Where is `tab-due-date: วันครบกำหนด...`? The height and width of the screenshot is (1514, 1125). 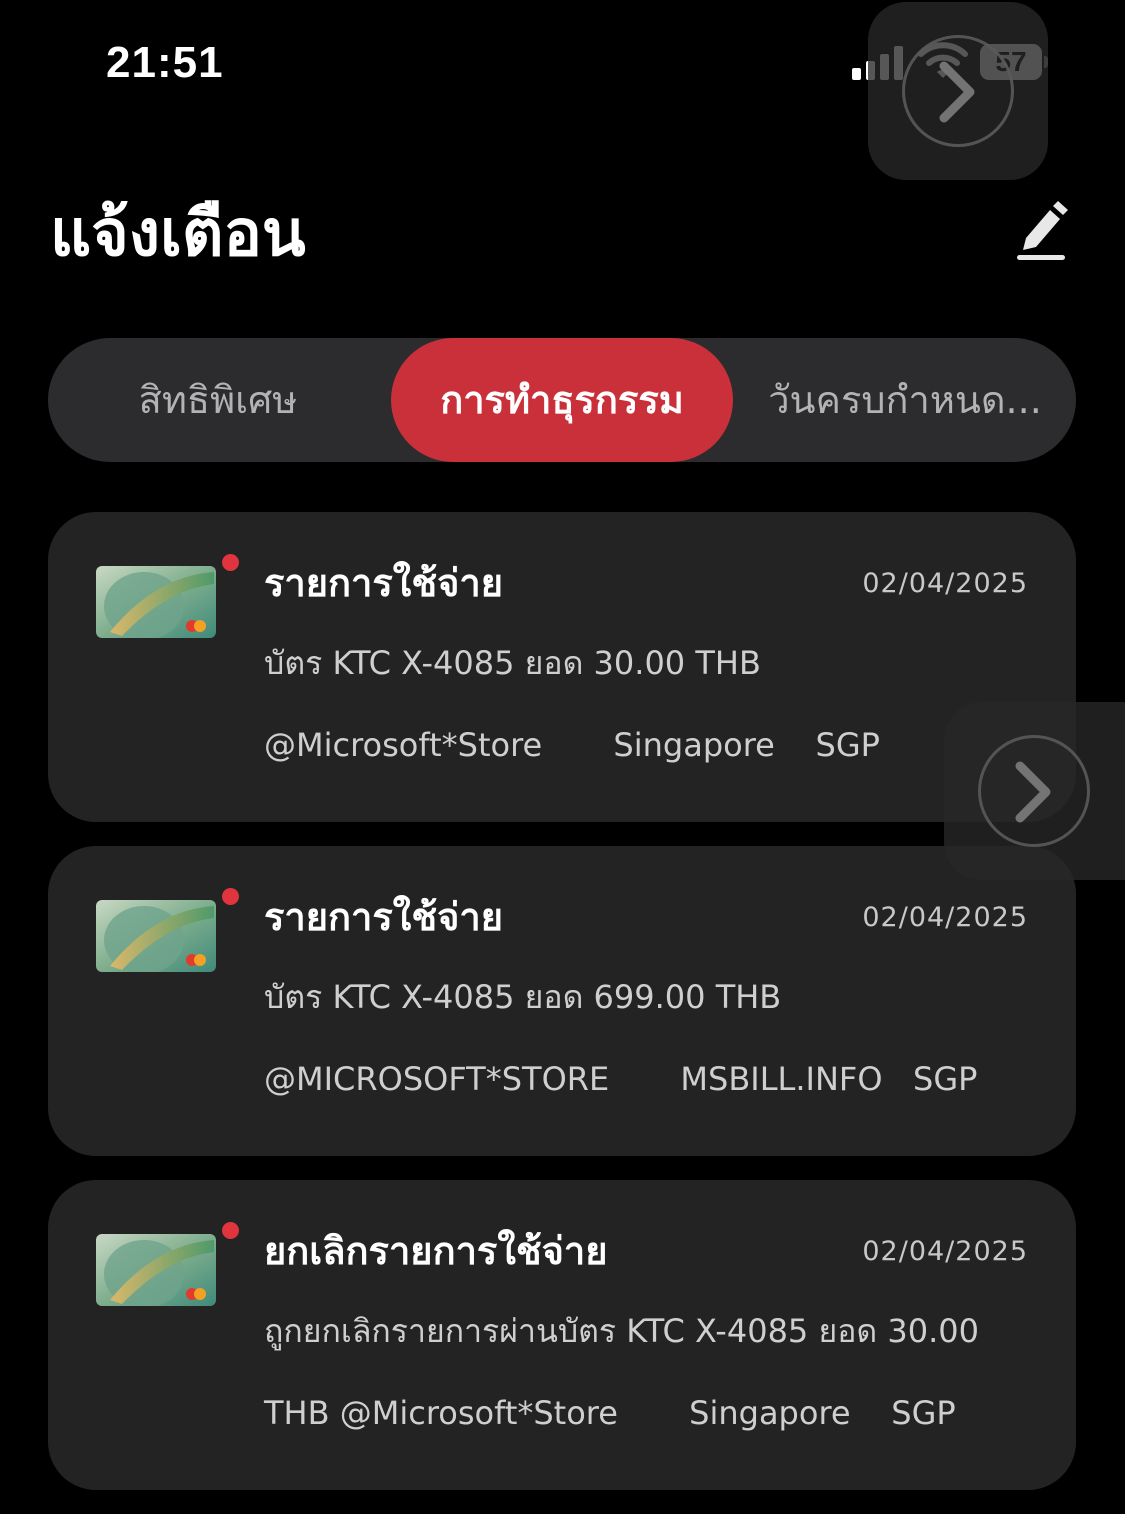
tab-due-date: วันครบกำหนด... is located at coordinates (905, 400).